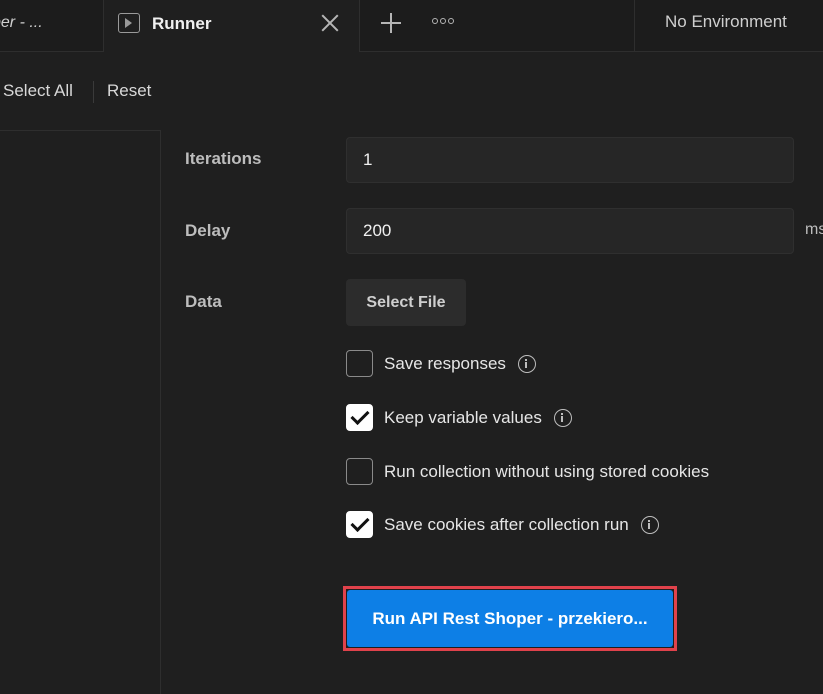  Describe the element at coordinates (93, 92) in the screenshot. I see `toolbar-divider` at that location.